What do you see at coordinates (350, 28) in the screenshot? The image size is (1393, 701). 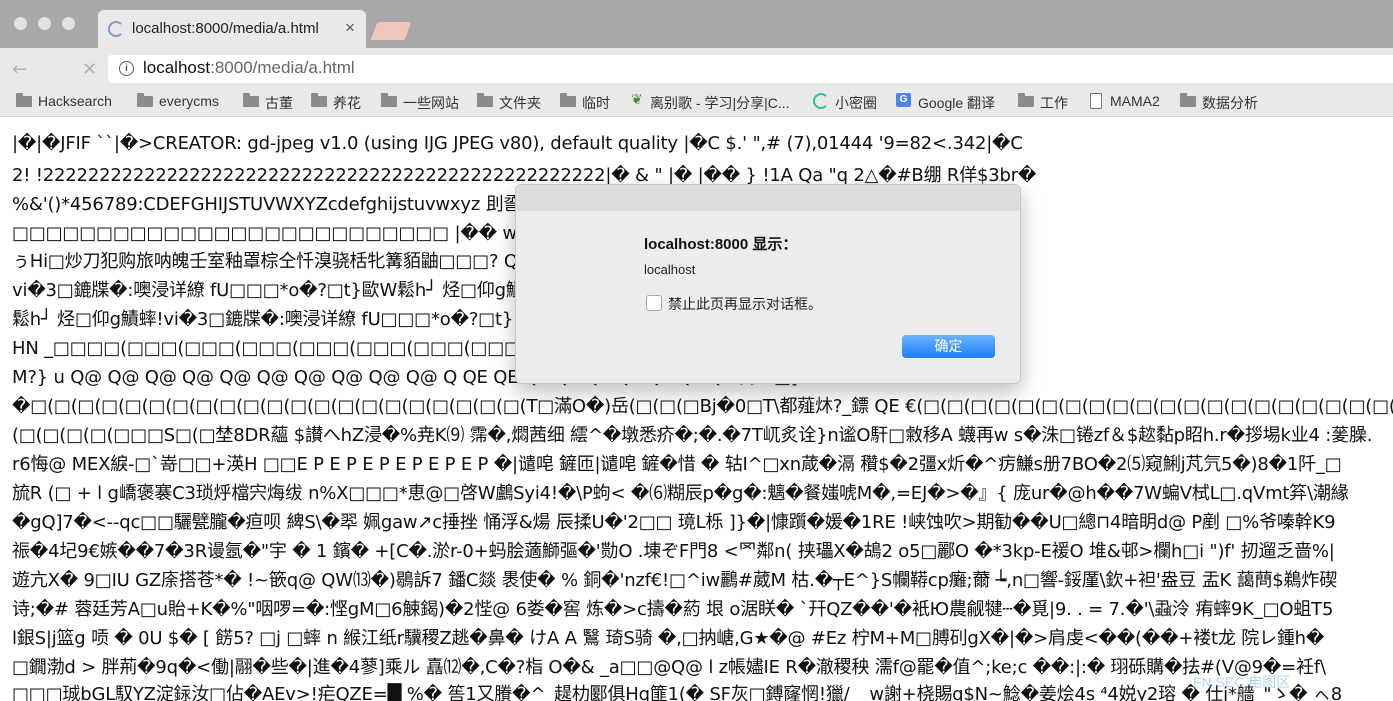 I see `tab-close-icon: ×` at bounding box center [350, 28].